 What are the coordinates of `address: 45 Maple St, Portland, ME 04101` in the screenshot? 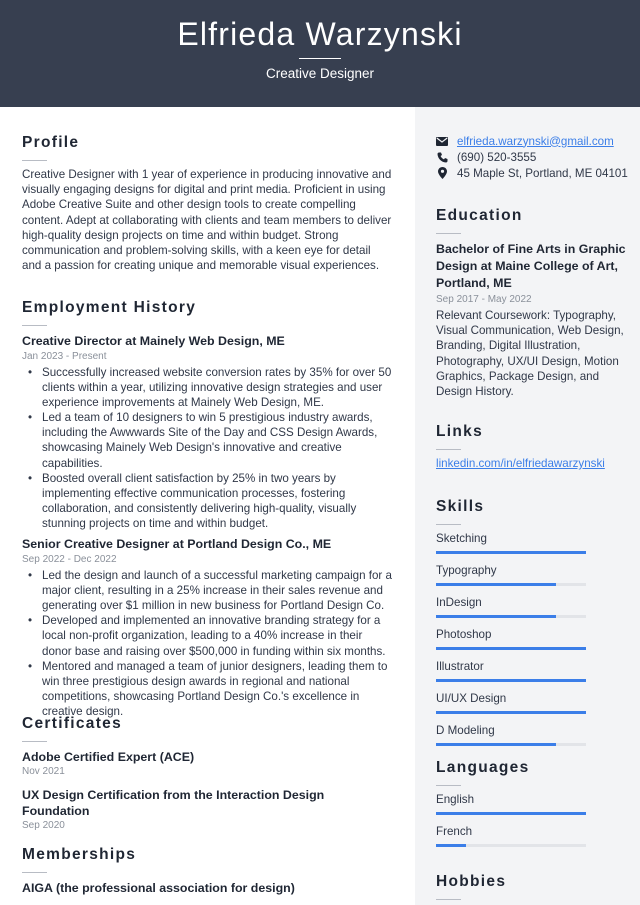 It's located at (542, 173).